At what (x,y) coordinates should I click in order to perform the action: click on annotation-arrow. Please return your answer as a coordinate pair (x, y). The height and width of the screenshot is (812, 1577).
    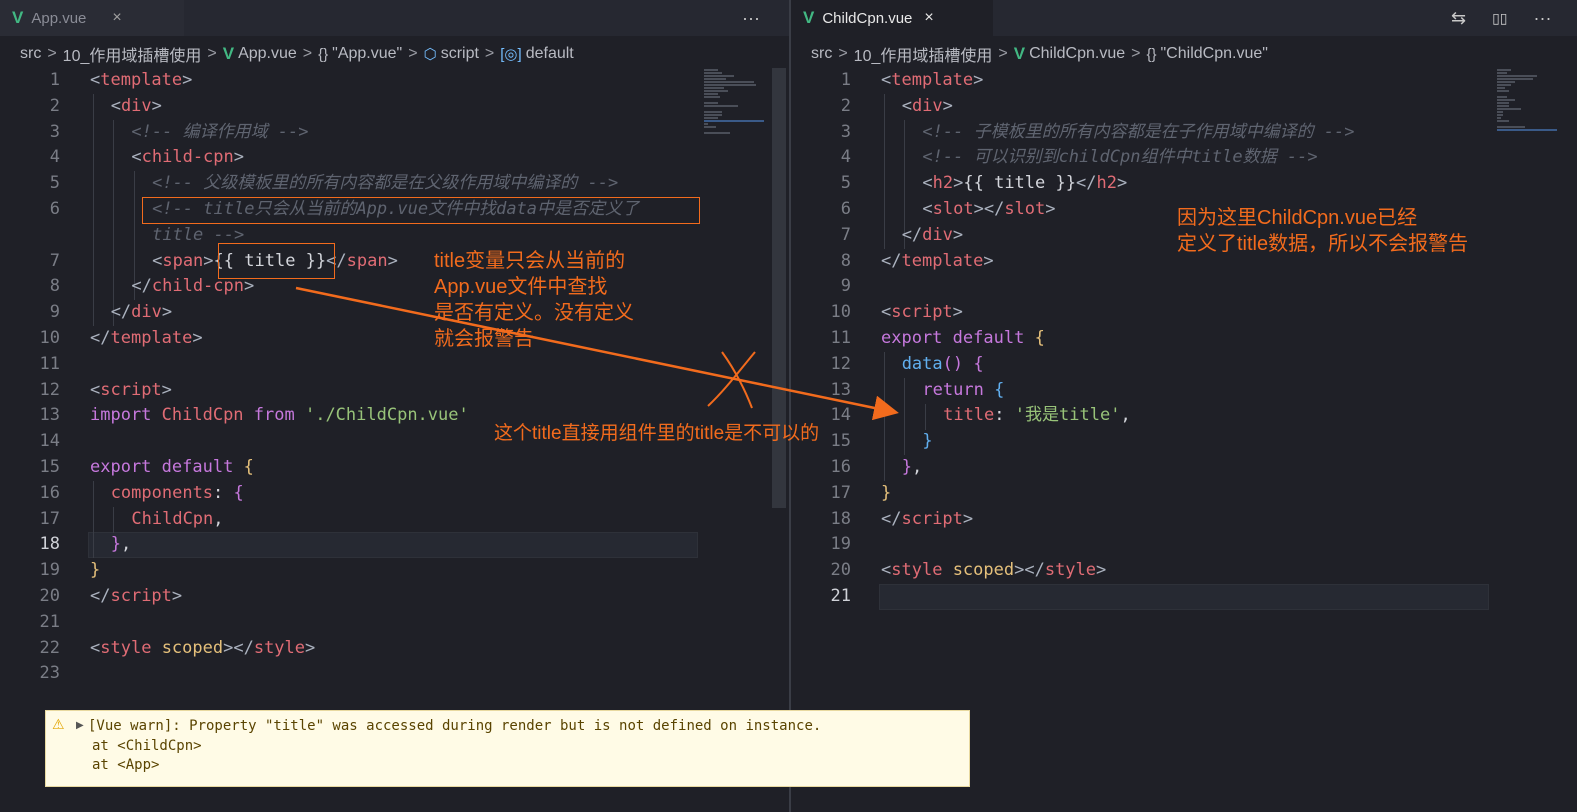
    Looking at the image, I should click on (597, 353).